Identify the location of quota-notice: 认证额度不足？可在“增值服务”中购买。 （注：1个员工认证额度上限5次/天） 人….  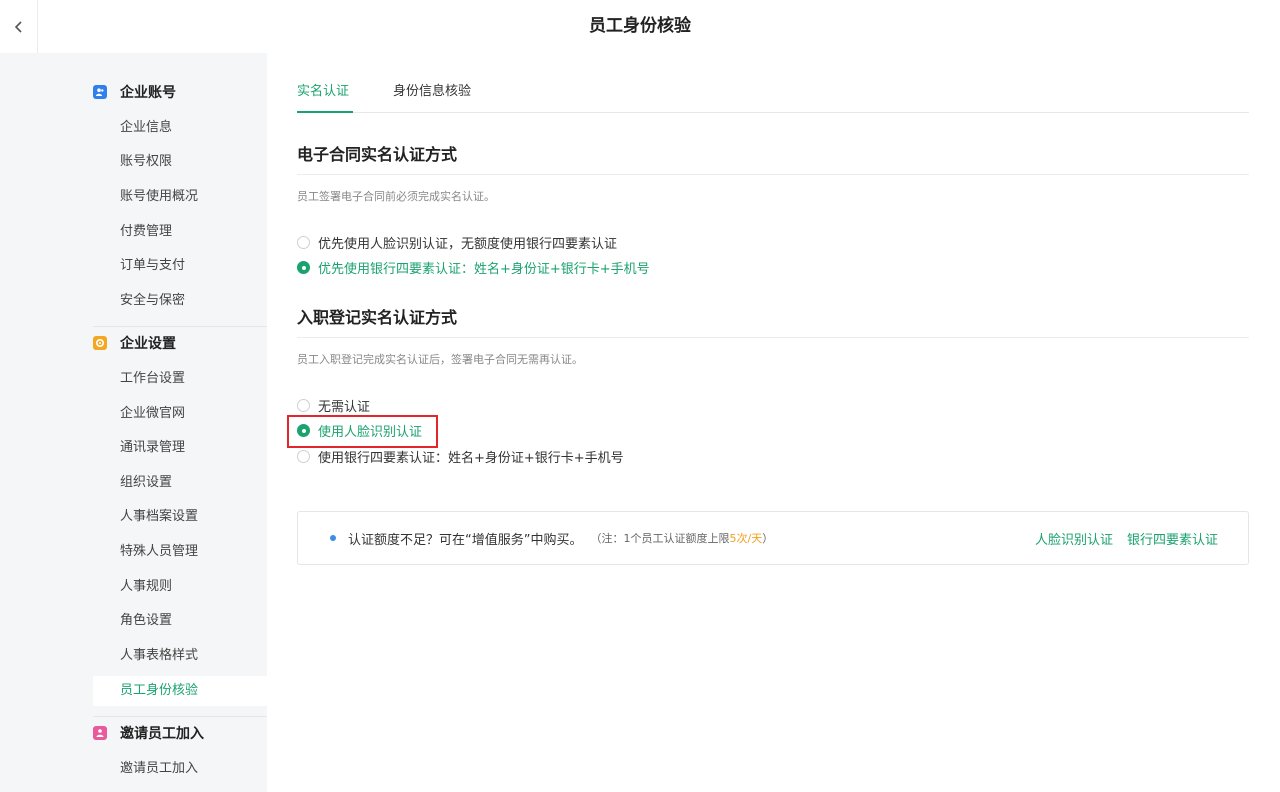
(773, 538).